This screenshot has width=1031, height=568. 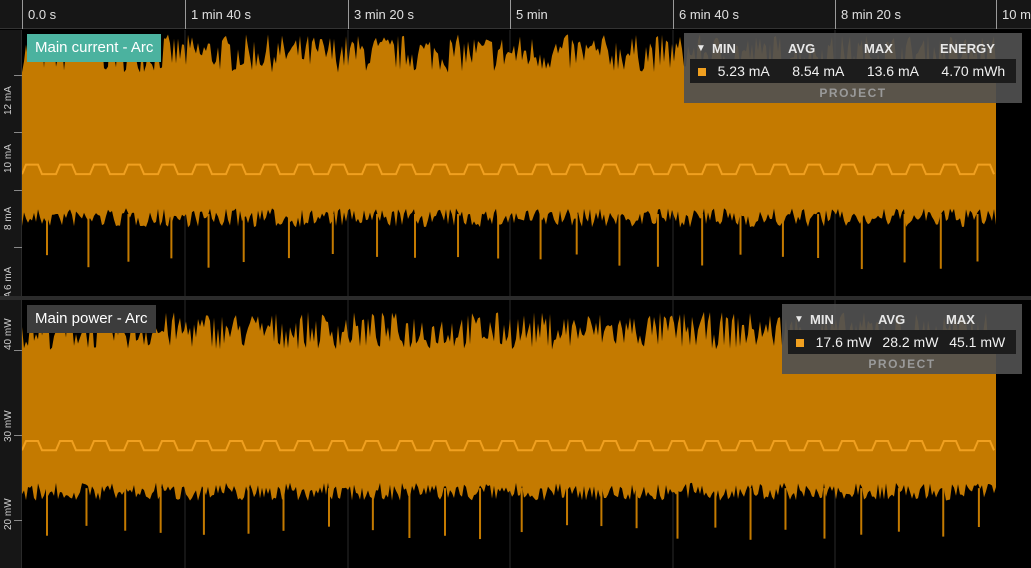 I want to click on y-tick-label: 12 mA, so click(x=8, y=100).